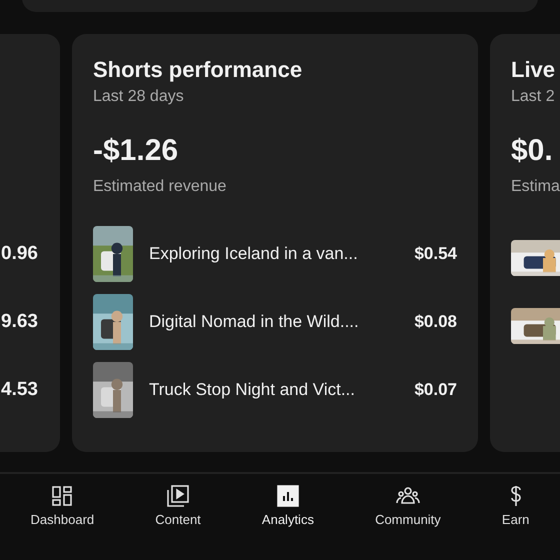 The image size is (560, 560). Describe the element at coordinates (19, 322) in the screenshot. I see `revenue-amount: 9.63` at that location.